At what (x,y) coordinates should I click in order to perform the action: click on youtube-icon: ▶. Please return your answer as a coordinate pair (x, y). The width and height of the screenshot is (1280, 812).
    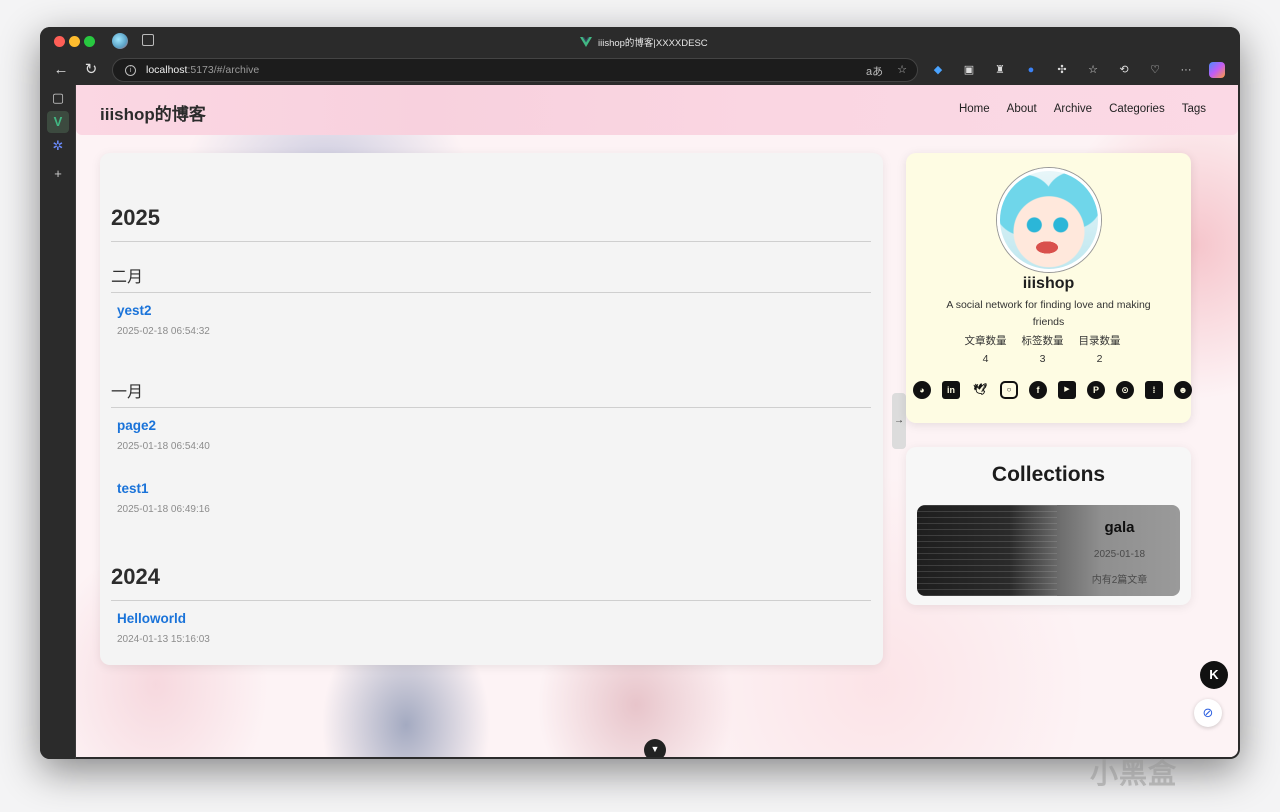
    Looking at the image, I should click on (1067, 390).